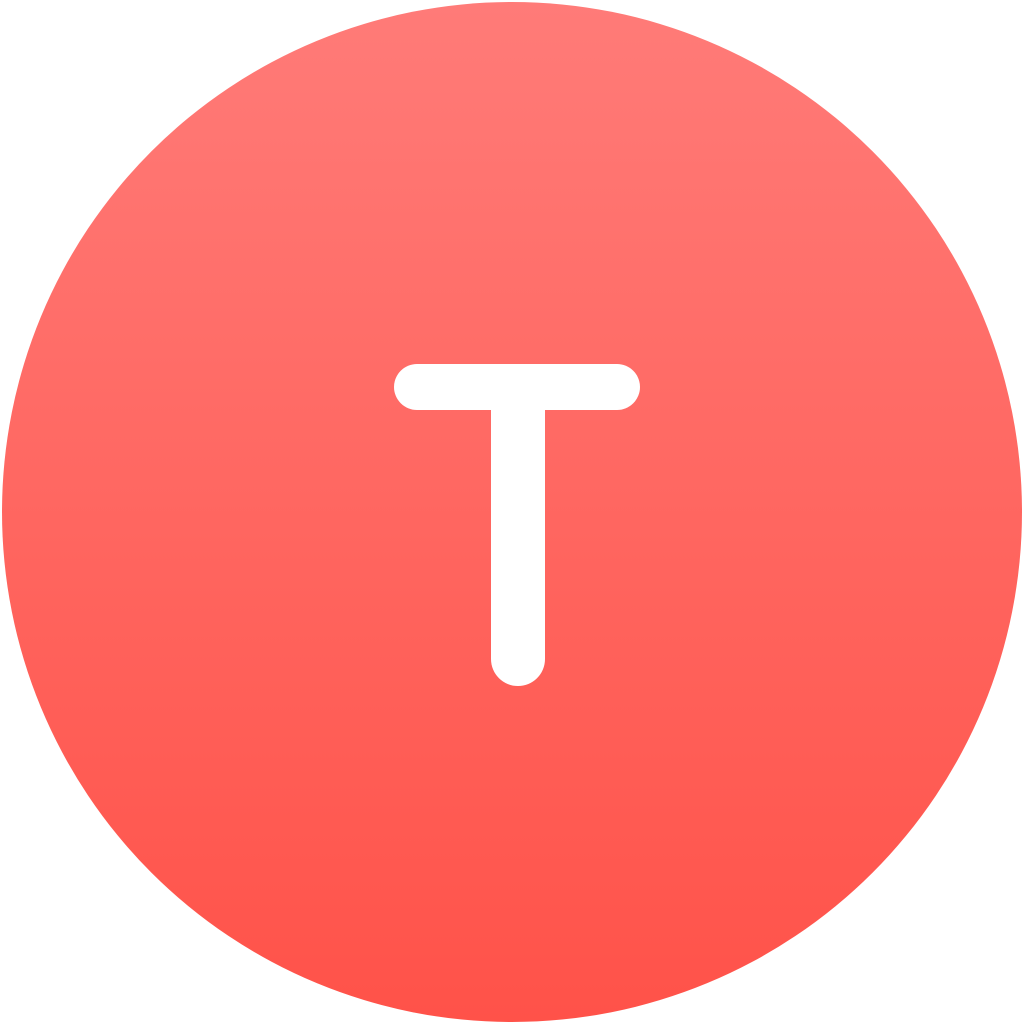 This screenshot has width=1024, height=1024. Describe the element at coordinates (518, 525) in the screenshot. I see `letter-t-stem` at that location.